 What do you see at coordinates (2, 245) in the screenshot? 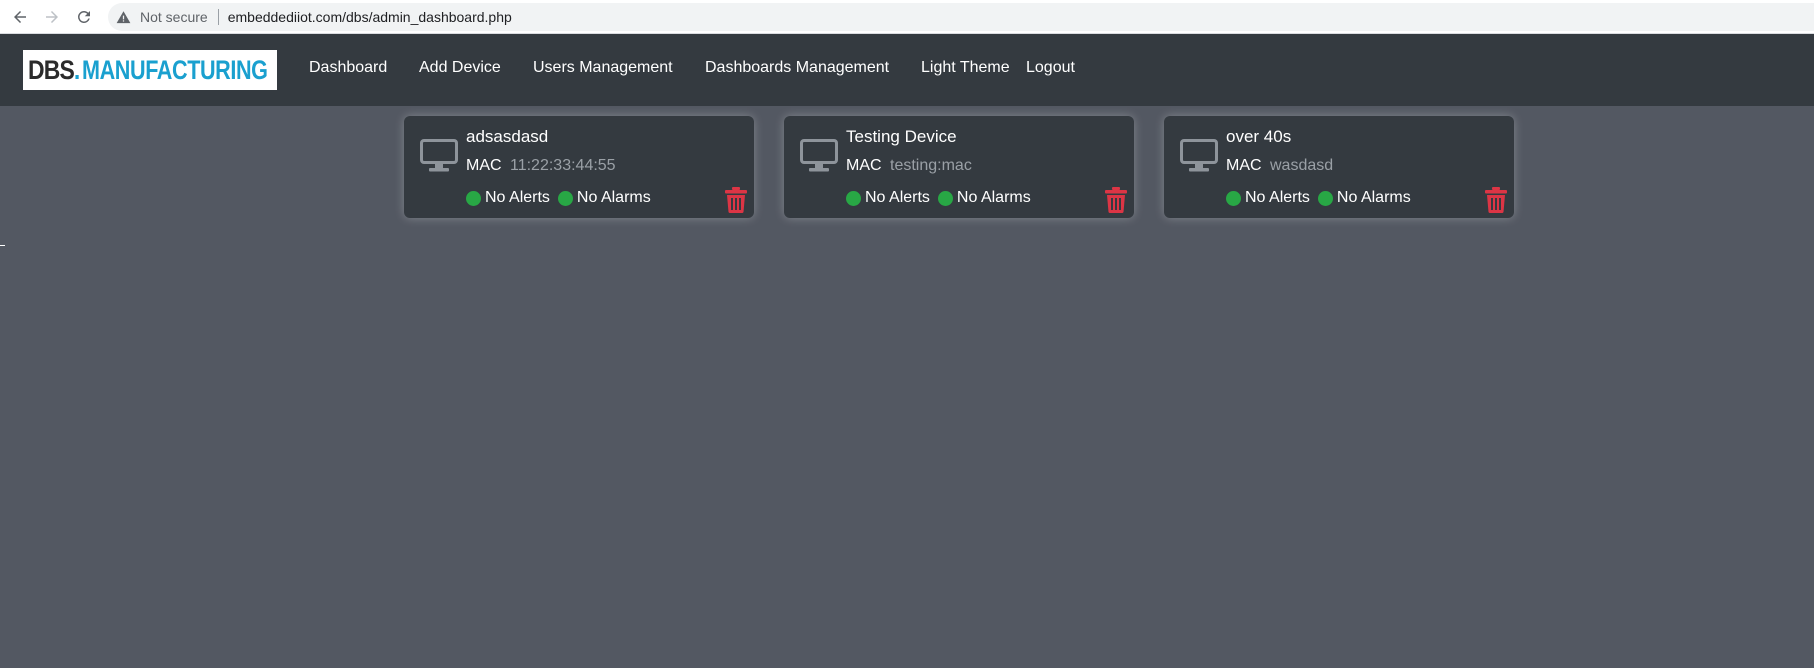
I see `text-cursor-mark` at bounding box center [2, 245].